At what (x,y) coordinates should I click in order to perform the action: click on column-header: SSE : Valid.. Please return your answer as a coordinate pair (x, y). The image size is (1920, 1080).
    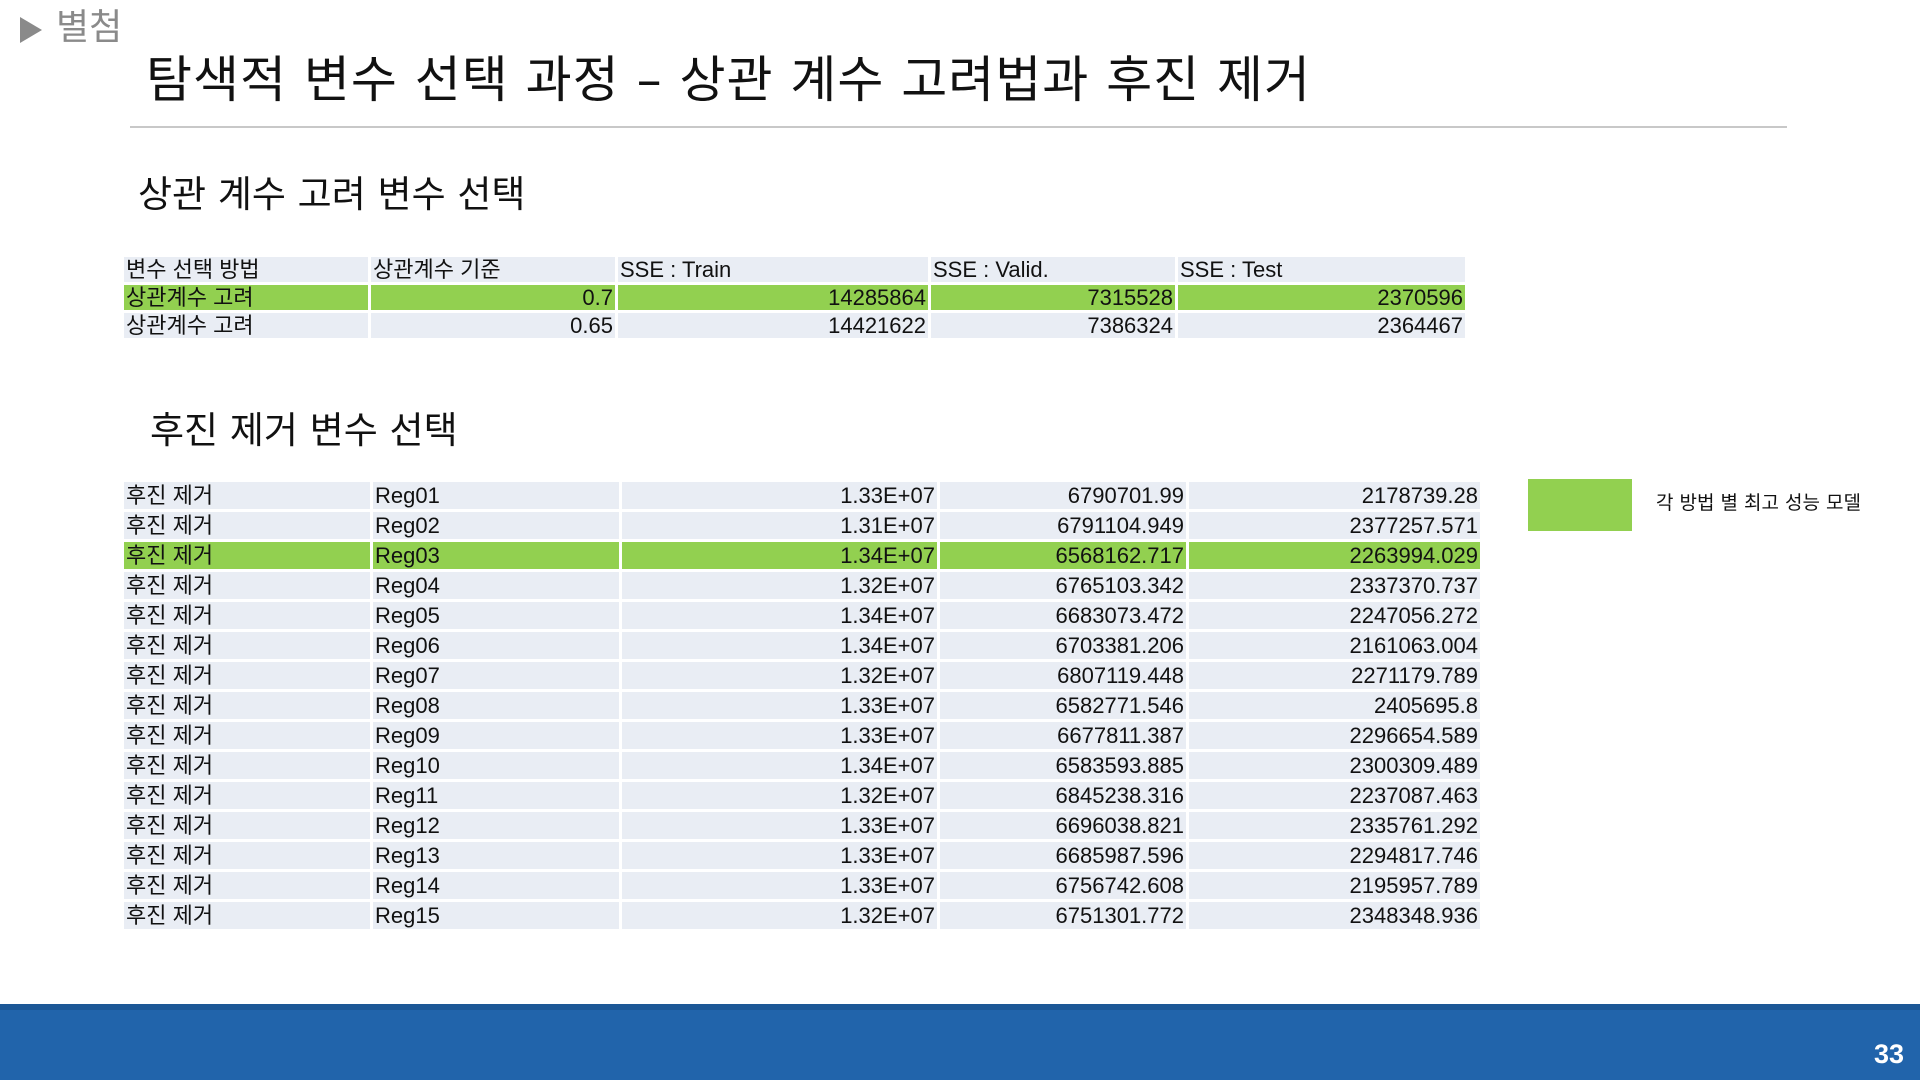
    Looking at the image, I should click on (1053, 269).